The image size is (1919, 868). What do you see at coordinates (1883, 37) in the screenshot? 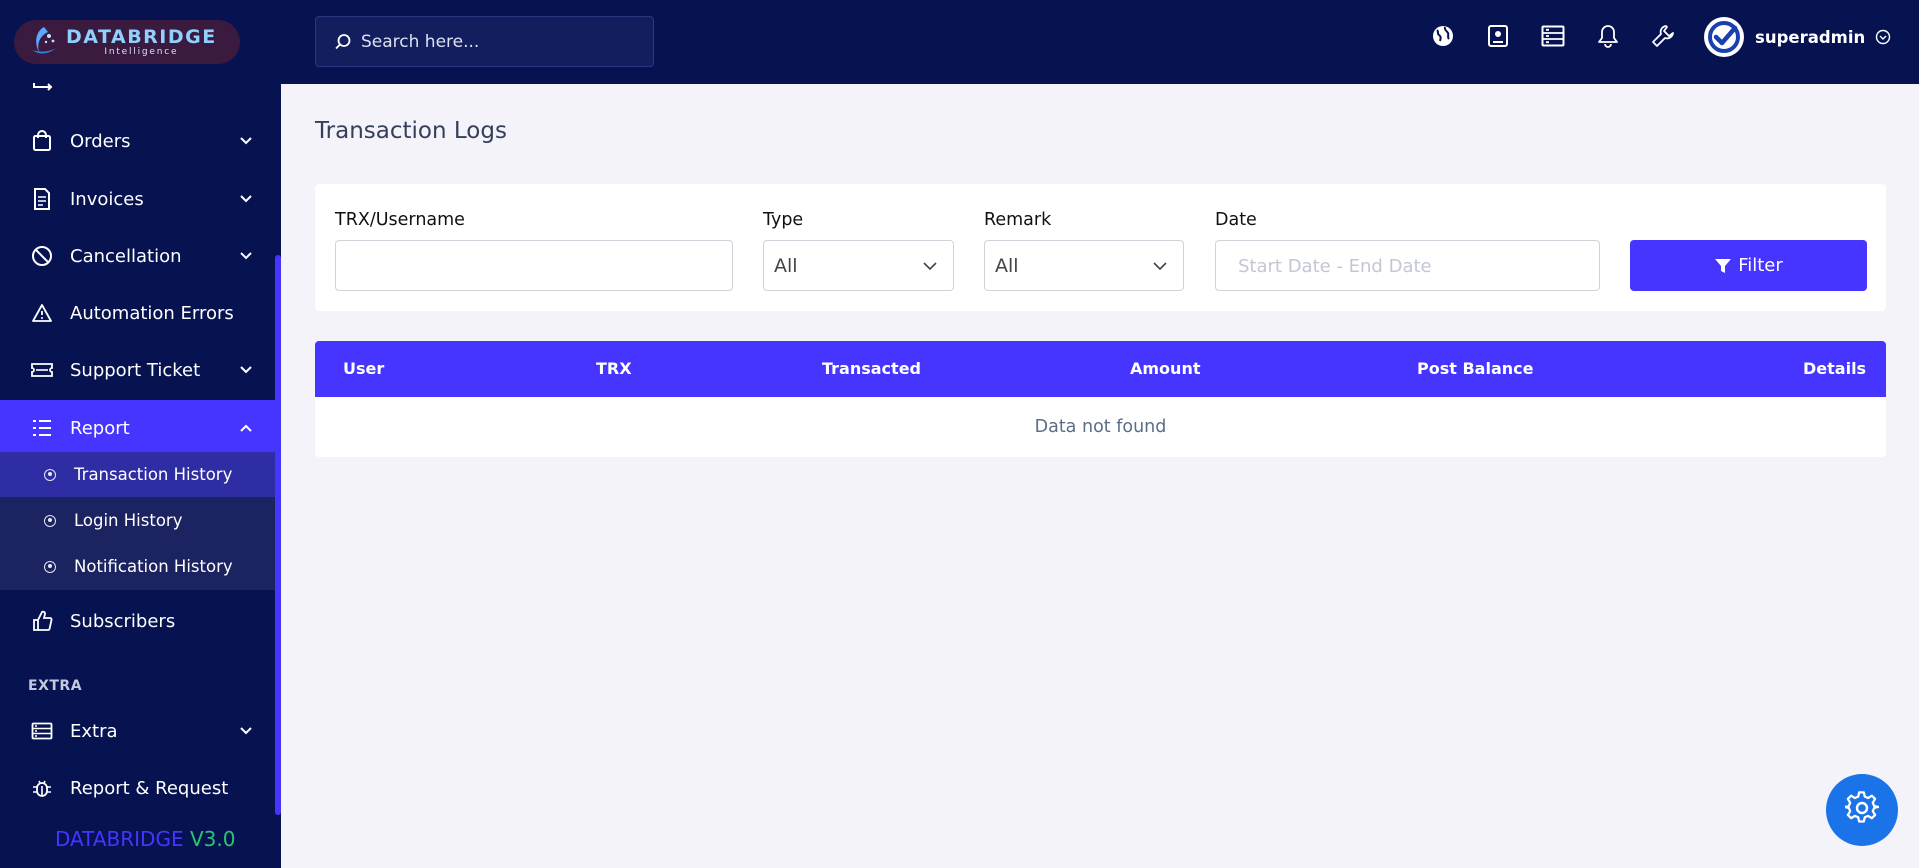
I see `chevron-down-circle-icon` at bounding box center [1883, 37].